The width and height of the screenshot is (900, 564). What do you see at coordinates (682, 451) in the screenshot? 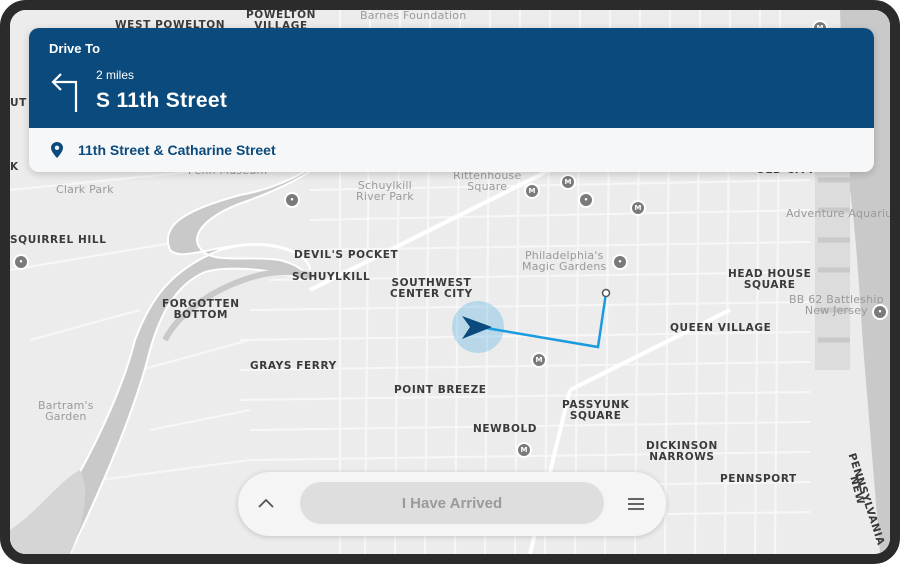
I see `map-label-dickinson-narrows: DICKINSON NARROWS` at bounding box center [682, 451].